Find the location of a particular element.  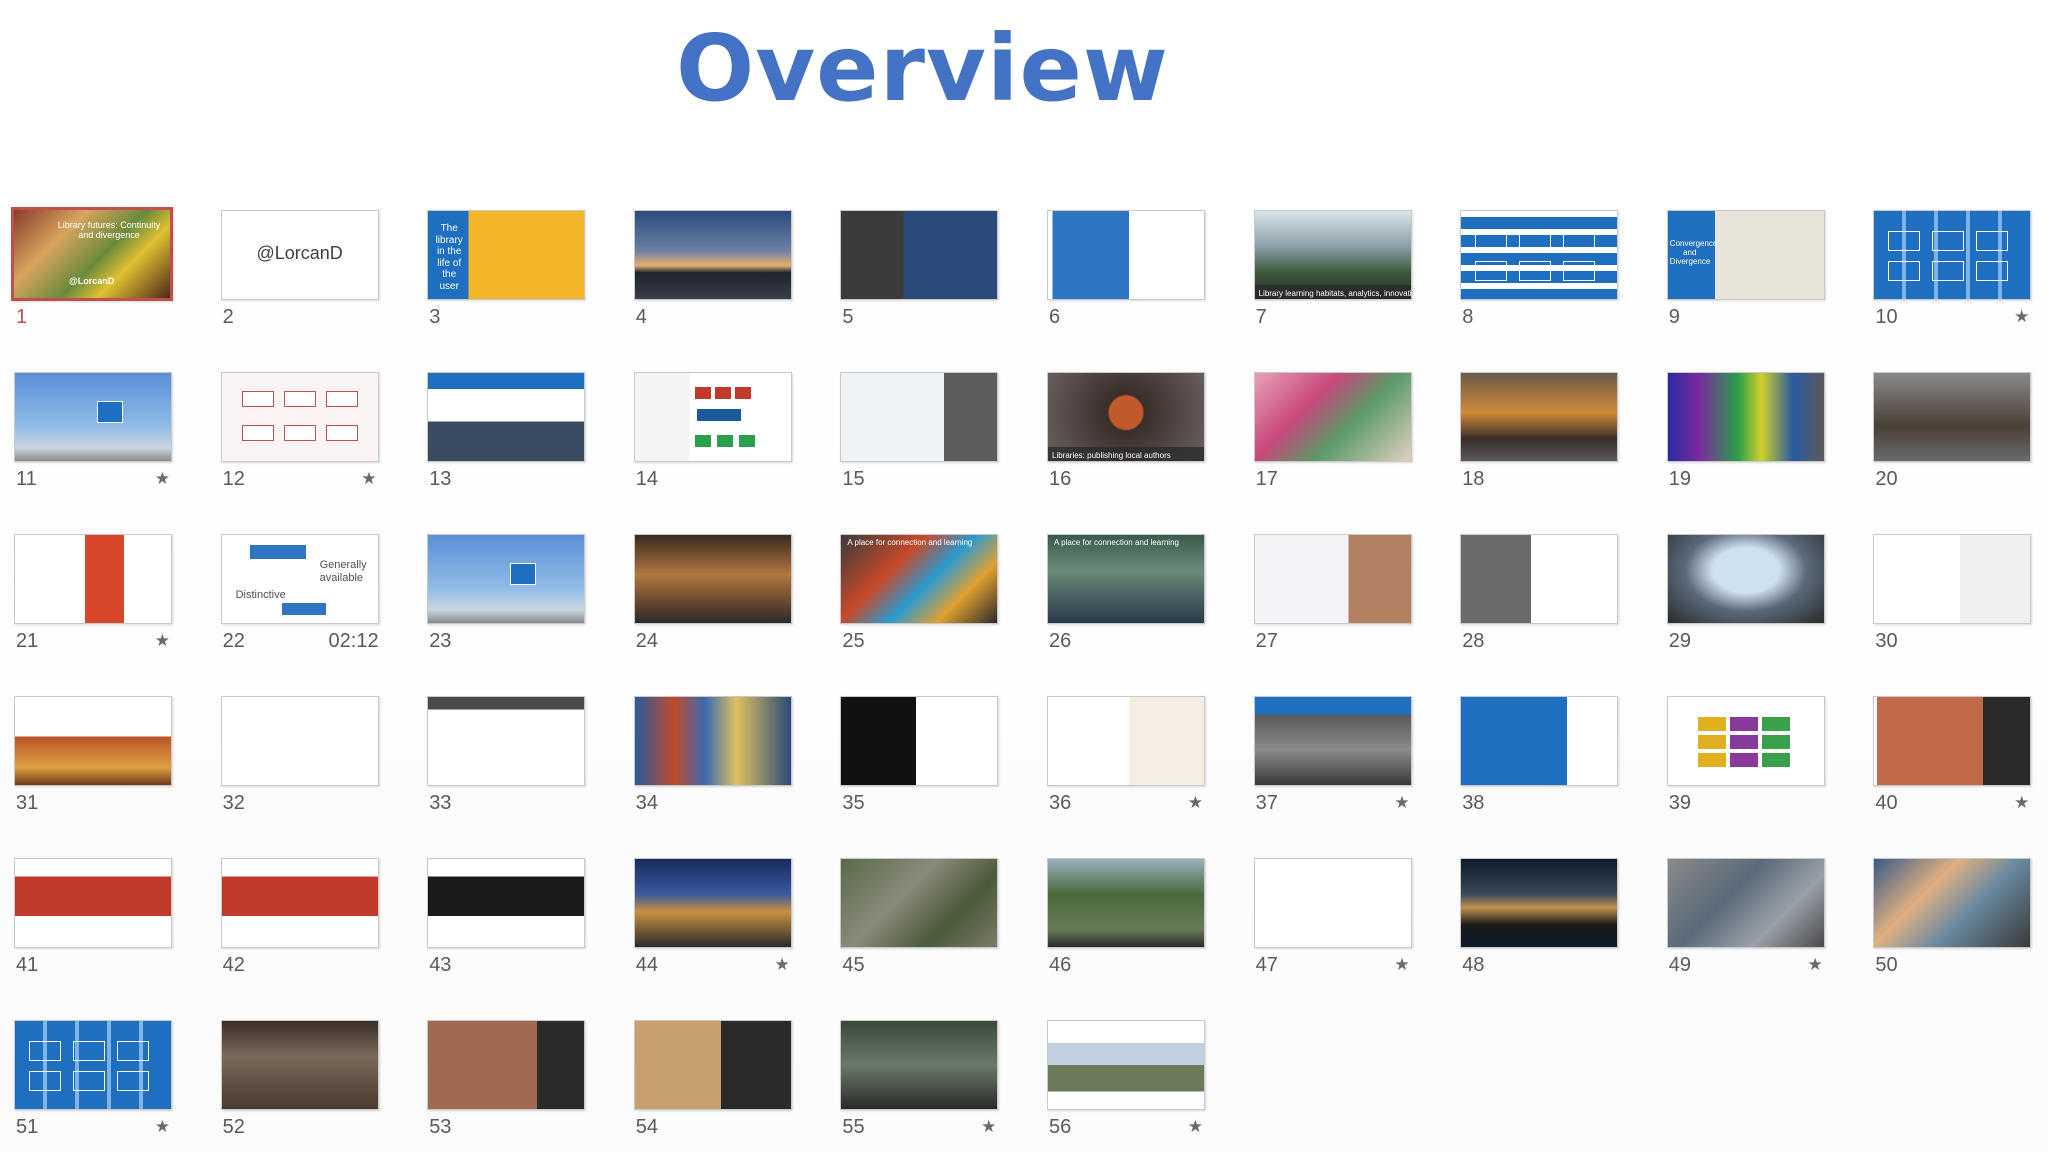

slide-thumbnail-53: 53 is located at coordinates (506, 1081).